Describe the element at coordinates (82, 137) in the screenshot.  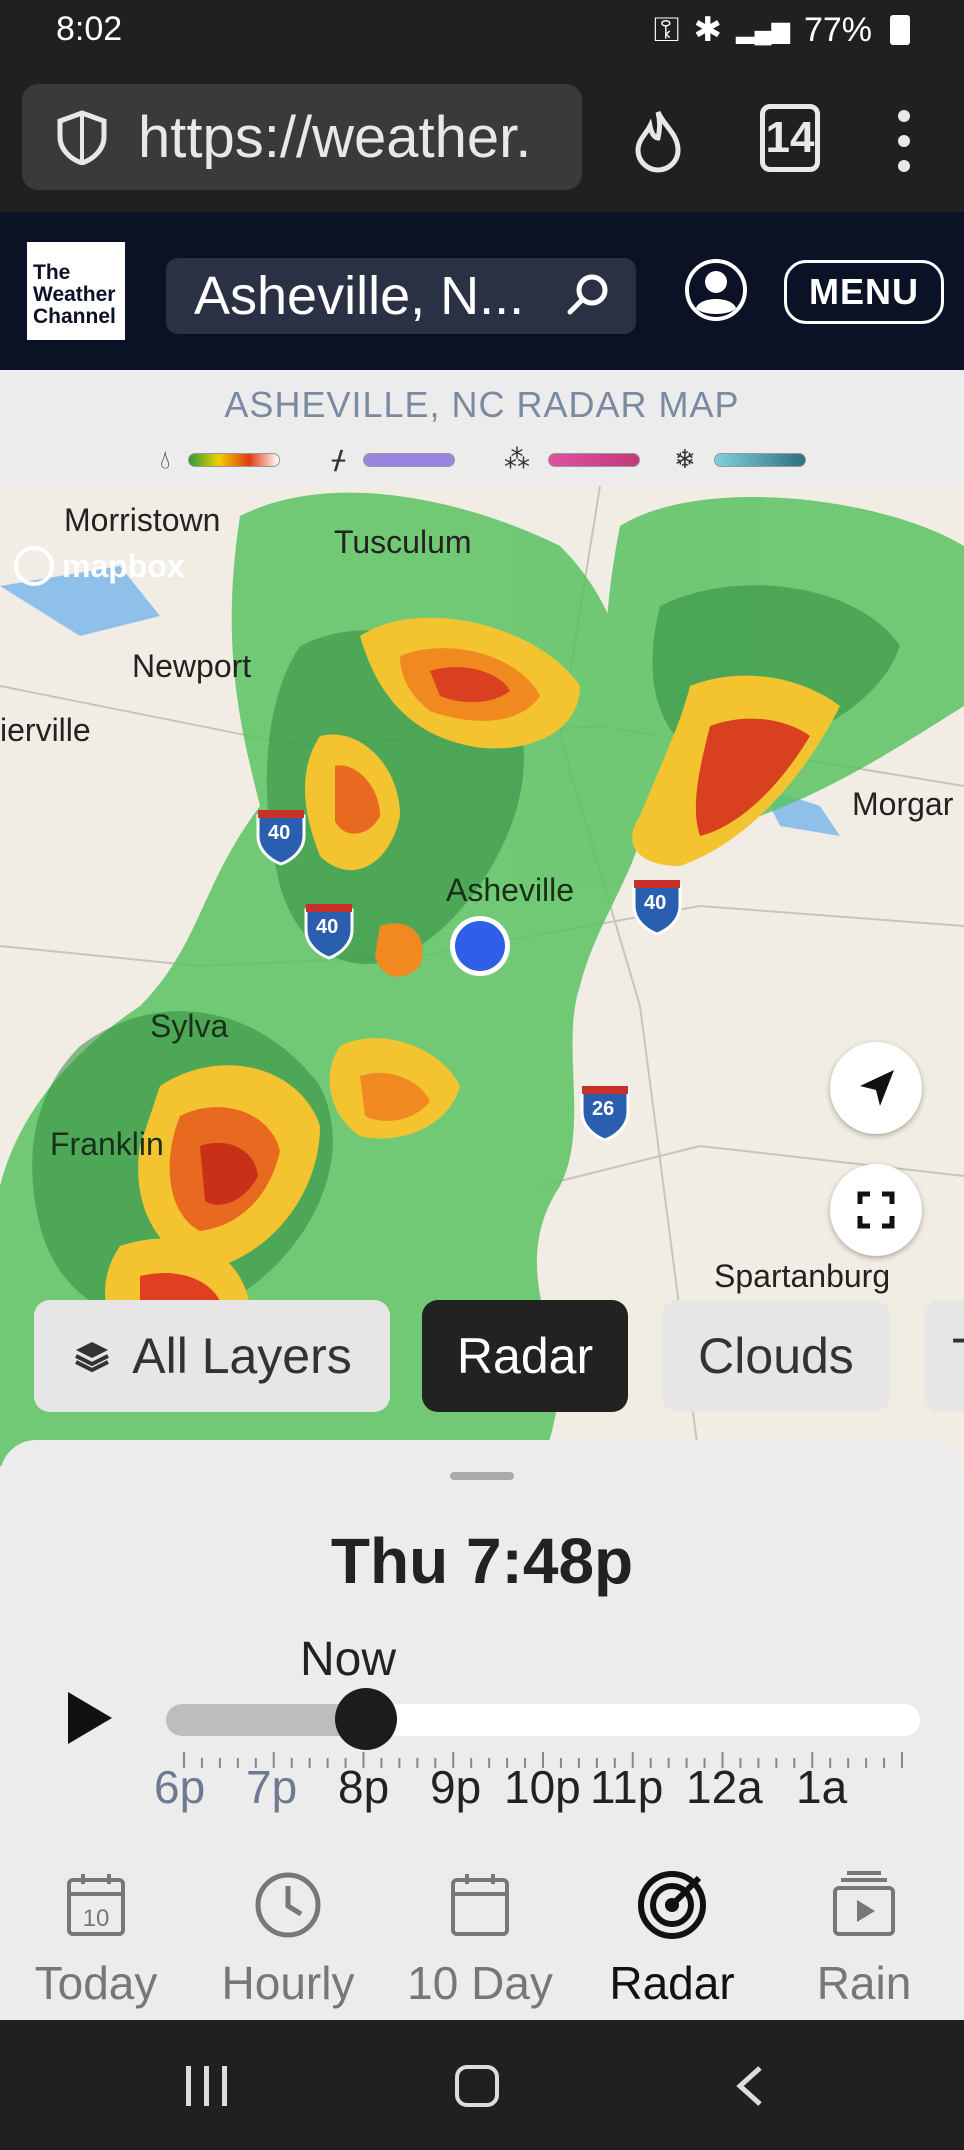
I see `shield-icon` at that location.